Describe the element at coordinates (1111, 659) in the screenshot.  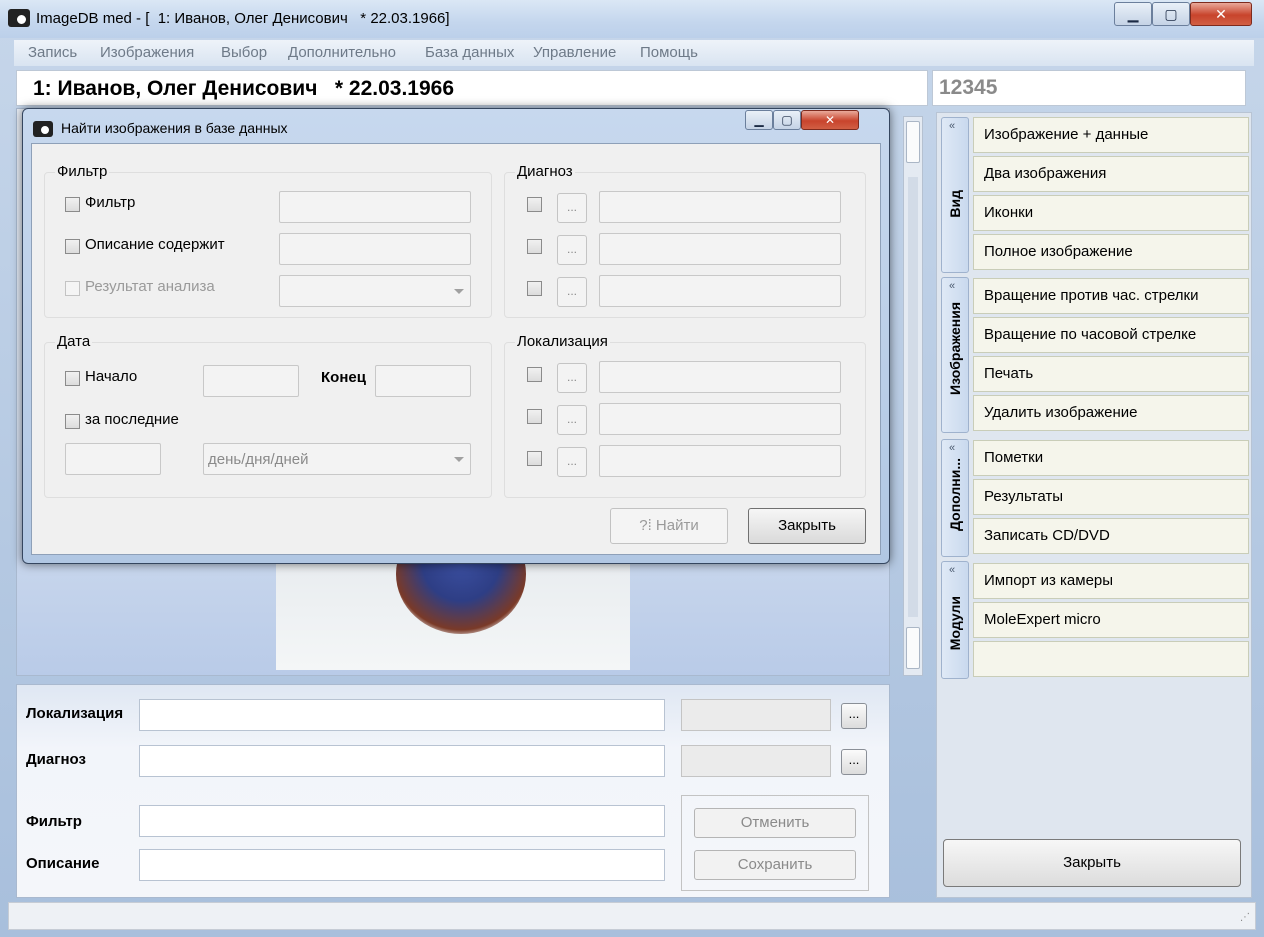
I see `sidebar-item-empty` at that location.